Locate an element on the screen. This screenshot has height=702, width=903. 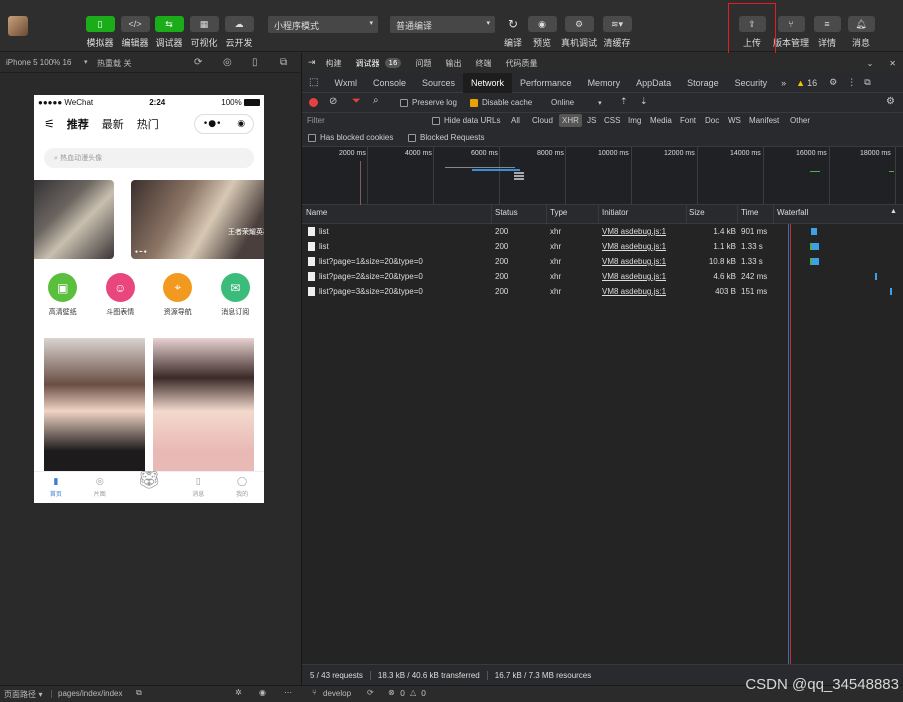
preview-button: ◉ 预览 is located at coordinates (542, 32).